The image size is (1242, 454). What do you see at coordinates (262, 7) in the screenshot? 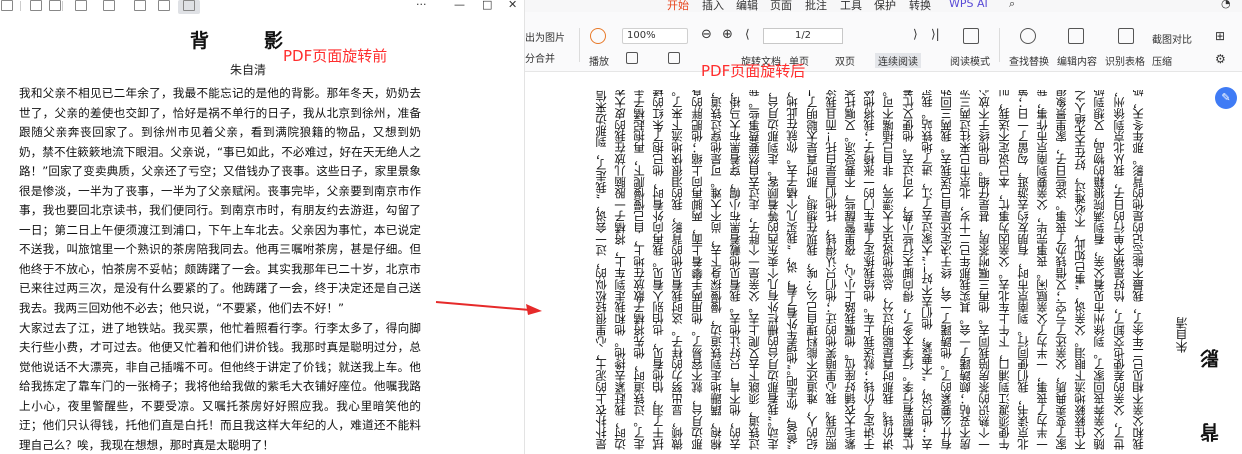
I see `left-toolbar: ··· — □ ✕` at bounding box center [262, 7].